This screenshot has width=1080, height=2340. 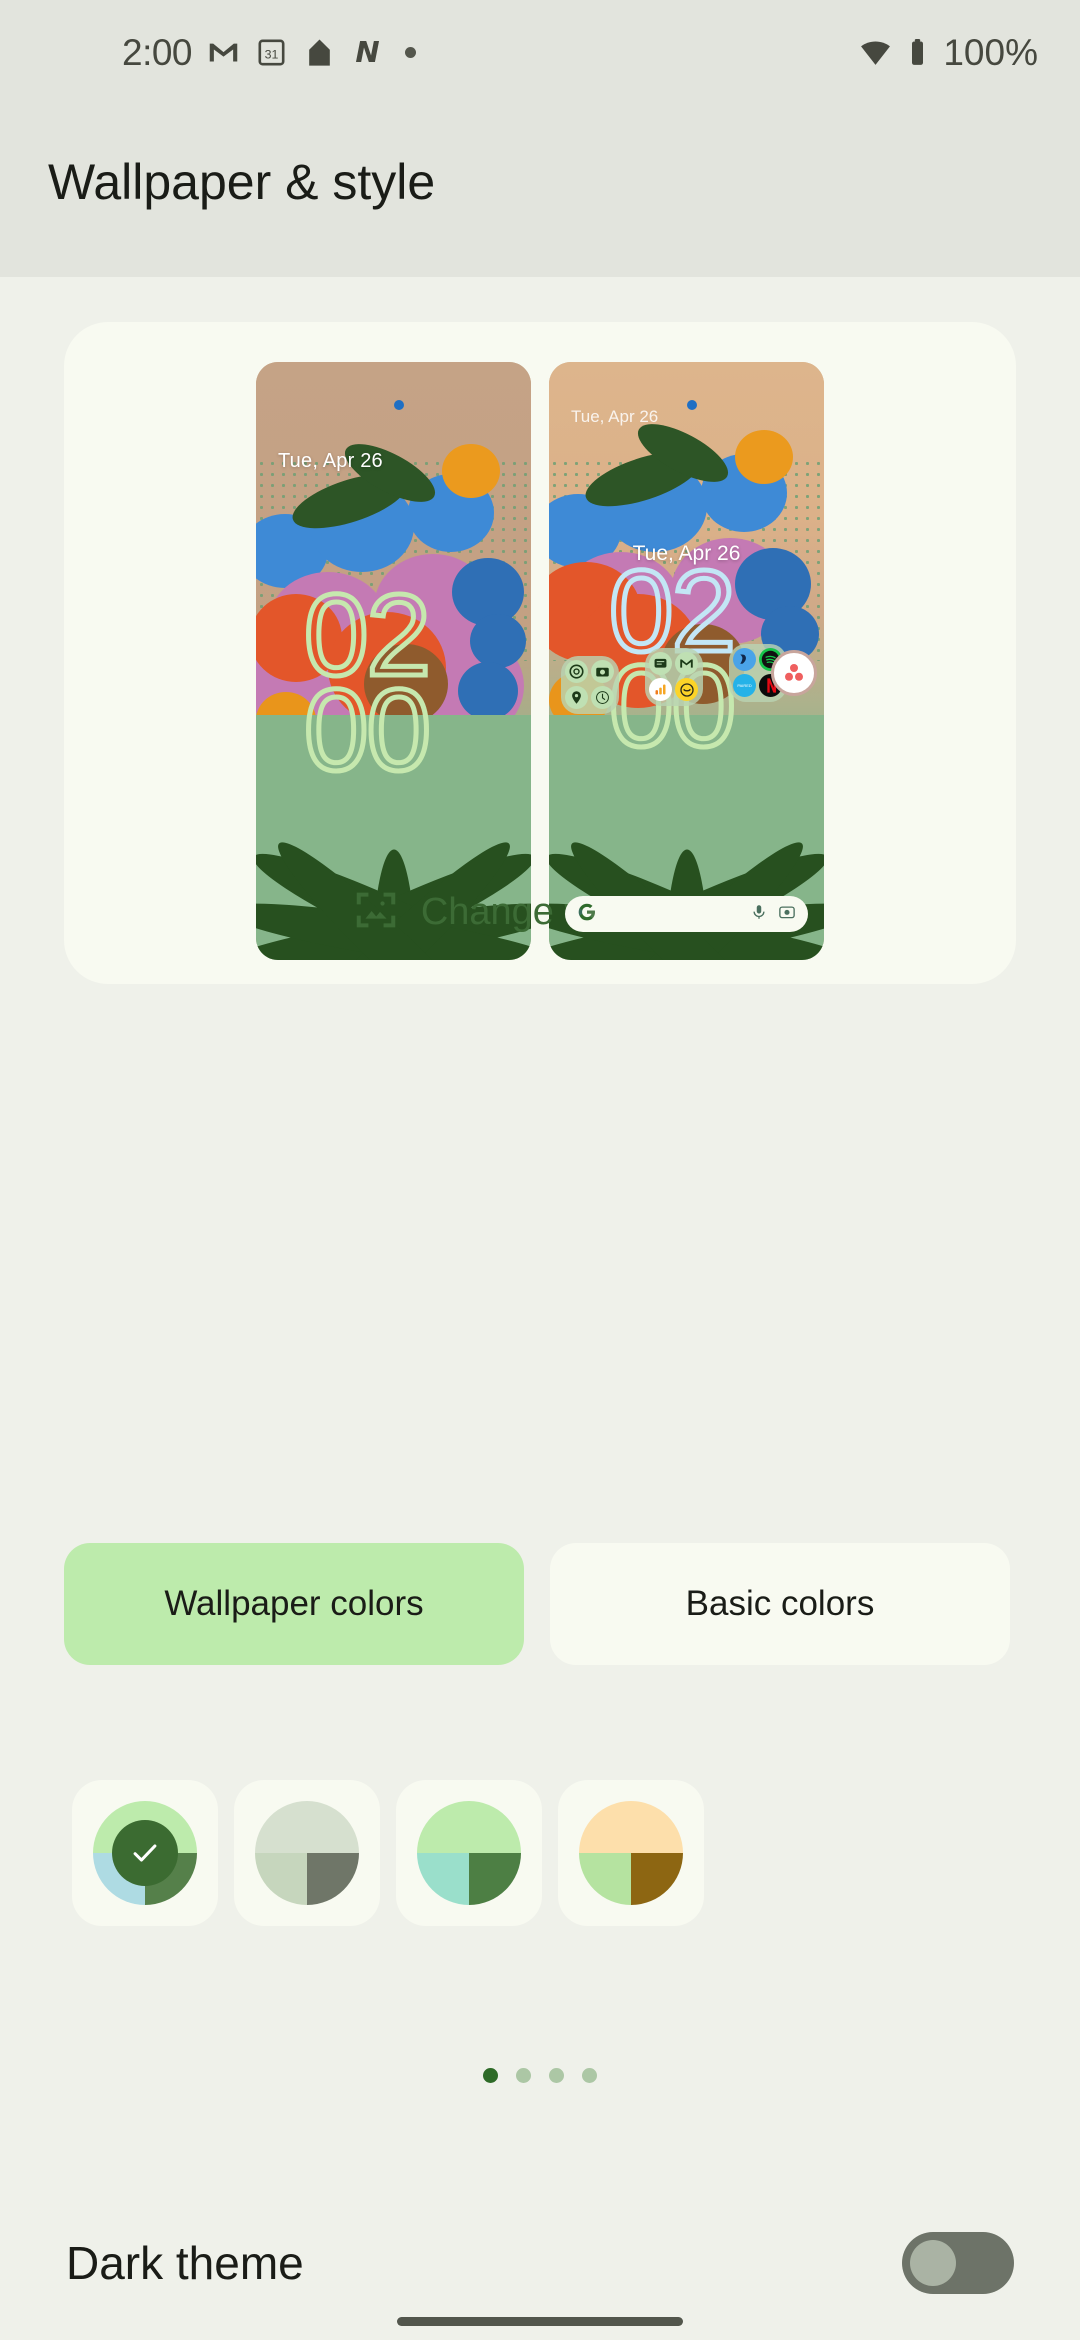 What do you see at coordinates (686, 914) in the screenshot?
I see `google-search-bar` at bounding box center [686, 914].